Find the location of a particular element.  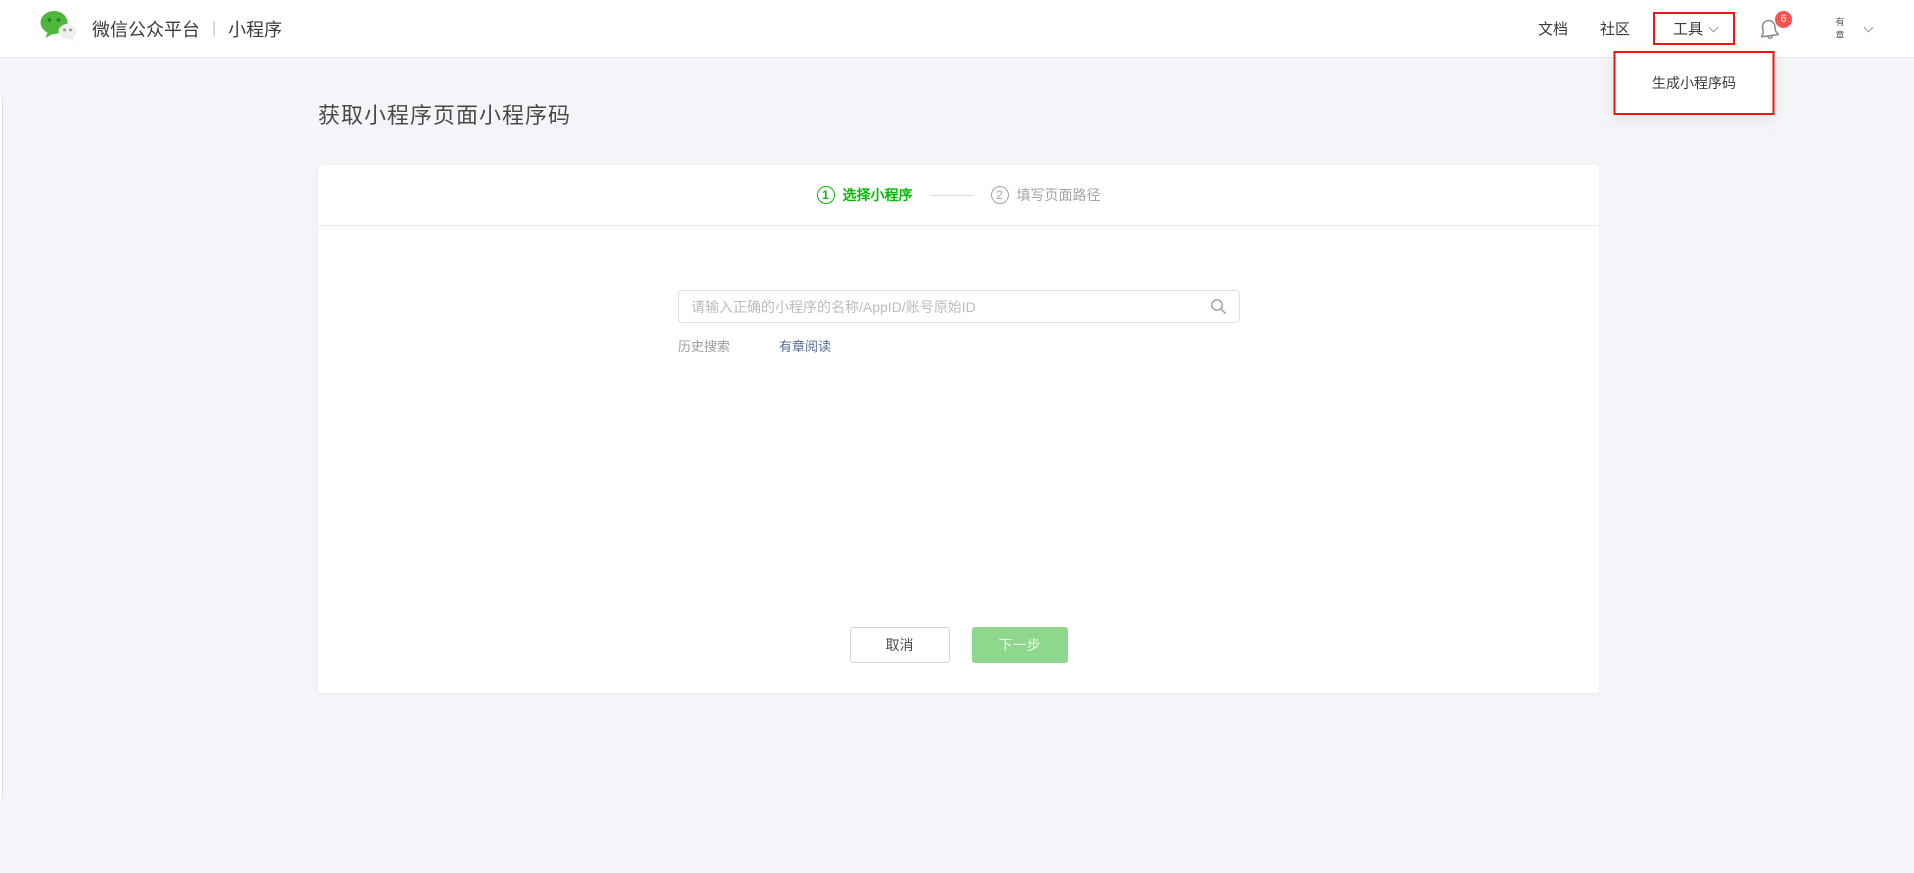

step-1-select-miniprogram: 1 选择小程序 is located at coordinates (864, 195).